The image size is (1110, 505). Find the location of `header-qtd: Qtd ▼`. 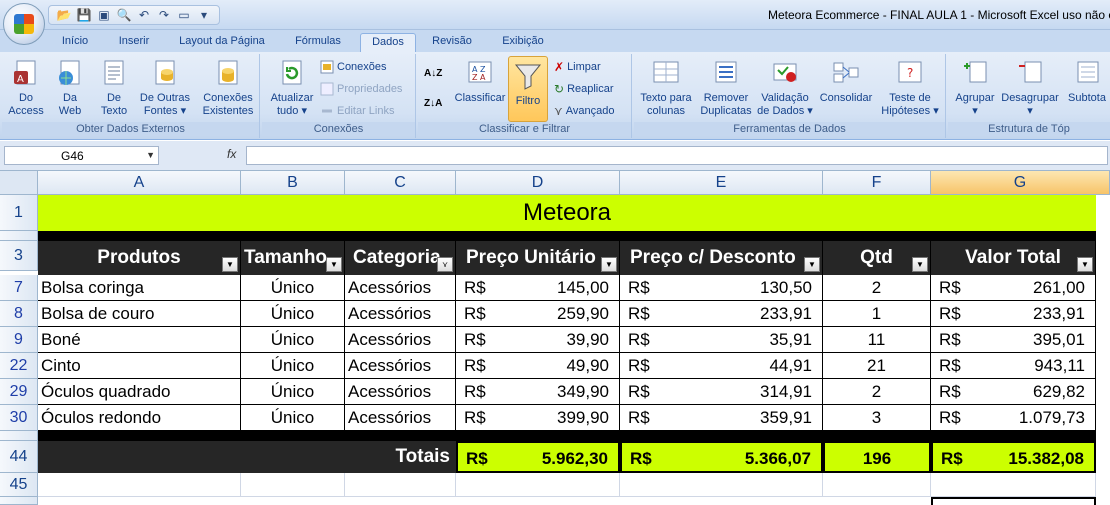

header-qtd: Qtd ▼ is located at coordinates (877, 258).